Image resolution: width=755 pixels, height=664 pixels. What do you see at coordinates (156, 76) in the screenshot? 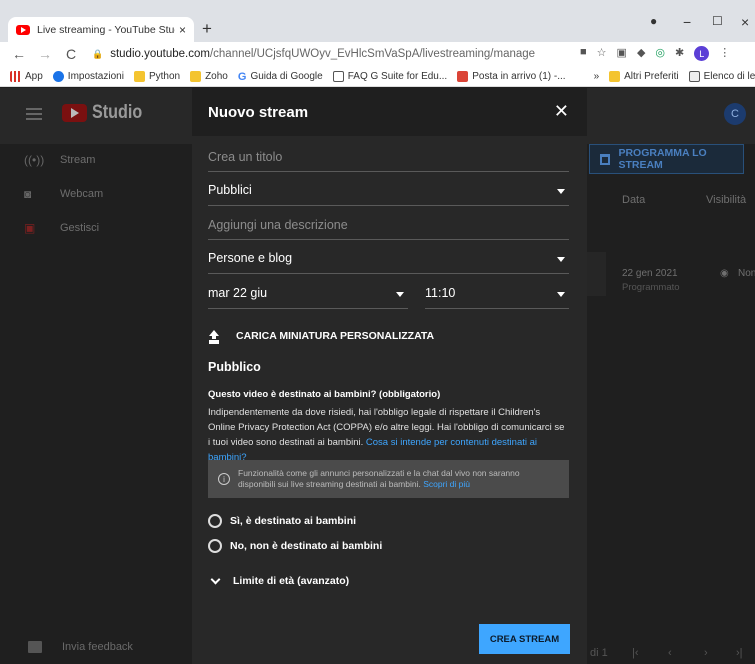
I see `bookmark-python: Python` at bounding box center [156, 76].